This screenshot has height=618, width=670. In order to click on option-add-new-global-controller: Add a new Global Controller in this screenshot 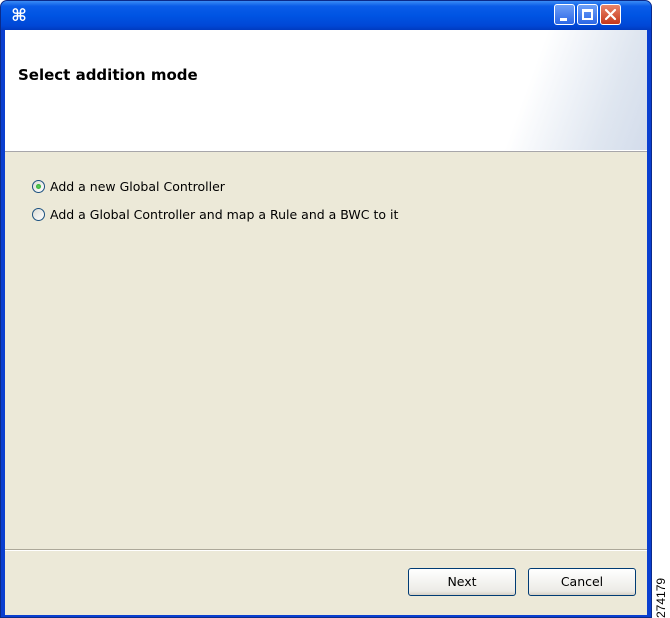, I will do `click(213, 186)`.